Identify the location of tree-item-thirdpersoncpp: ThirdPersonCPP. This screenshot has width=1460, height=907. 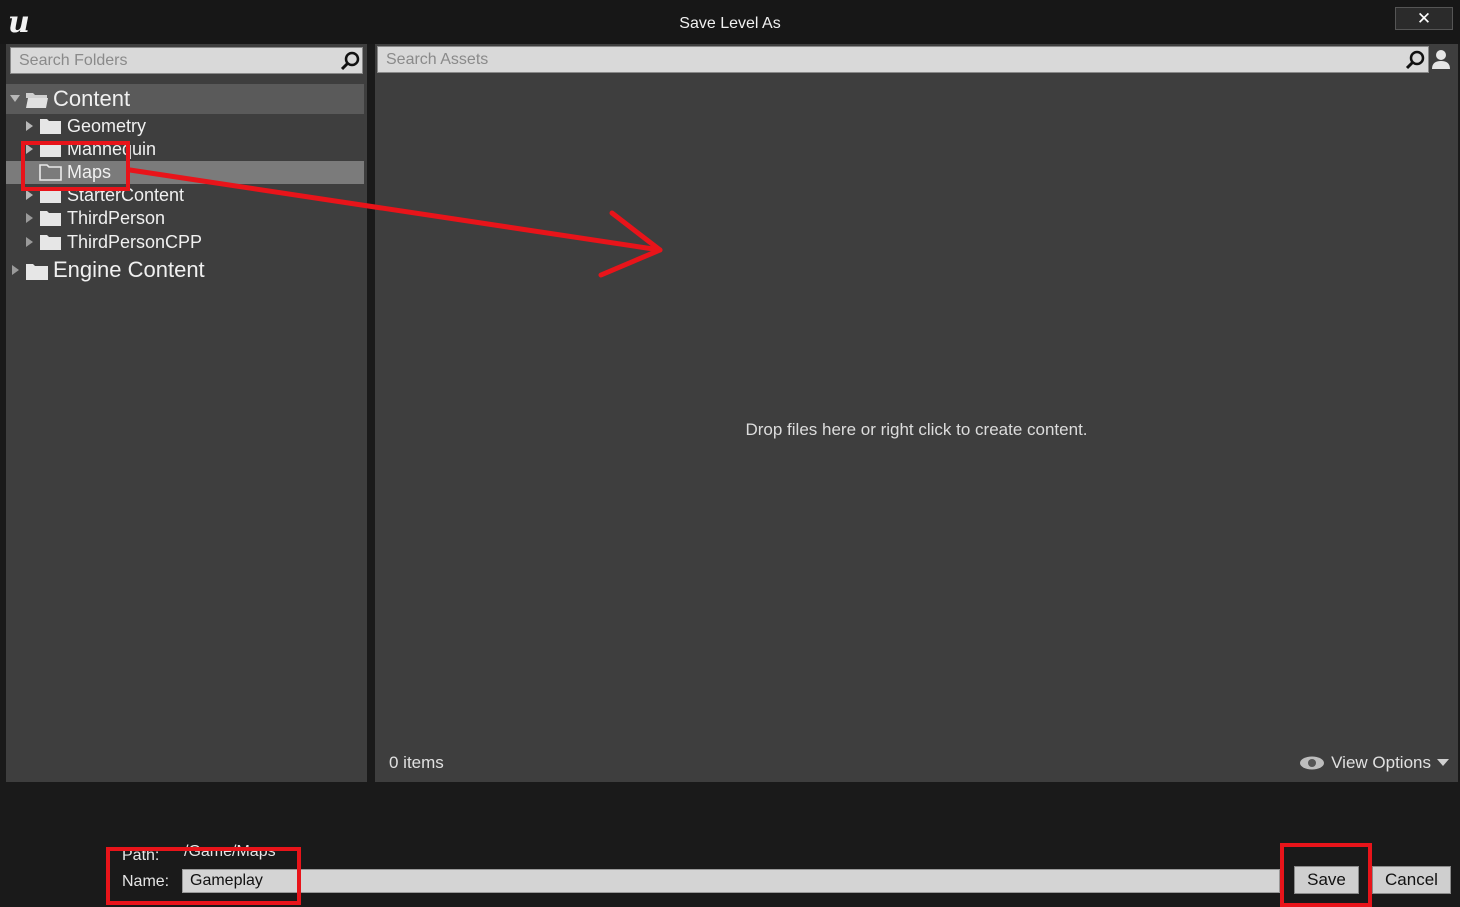
(185, 242).